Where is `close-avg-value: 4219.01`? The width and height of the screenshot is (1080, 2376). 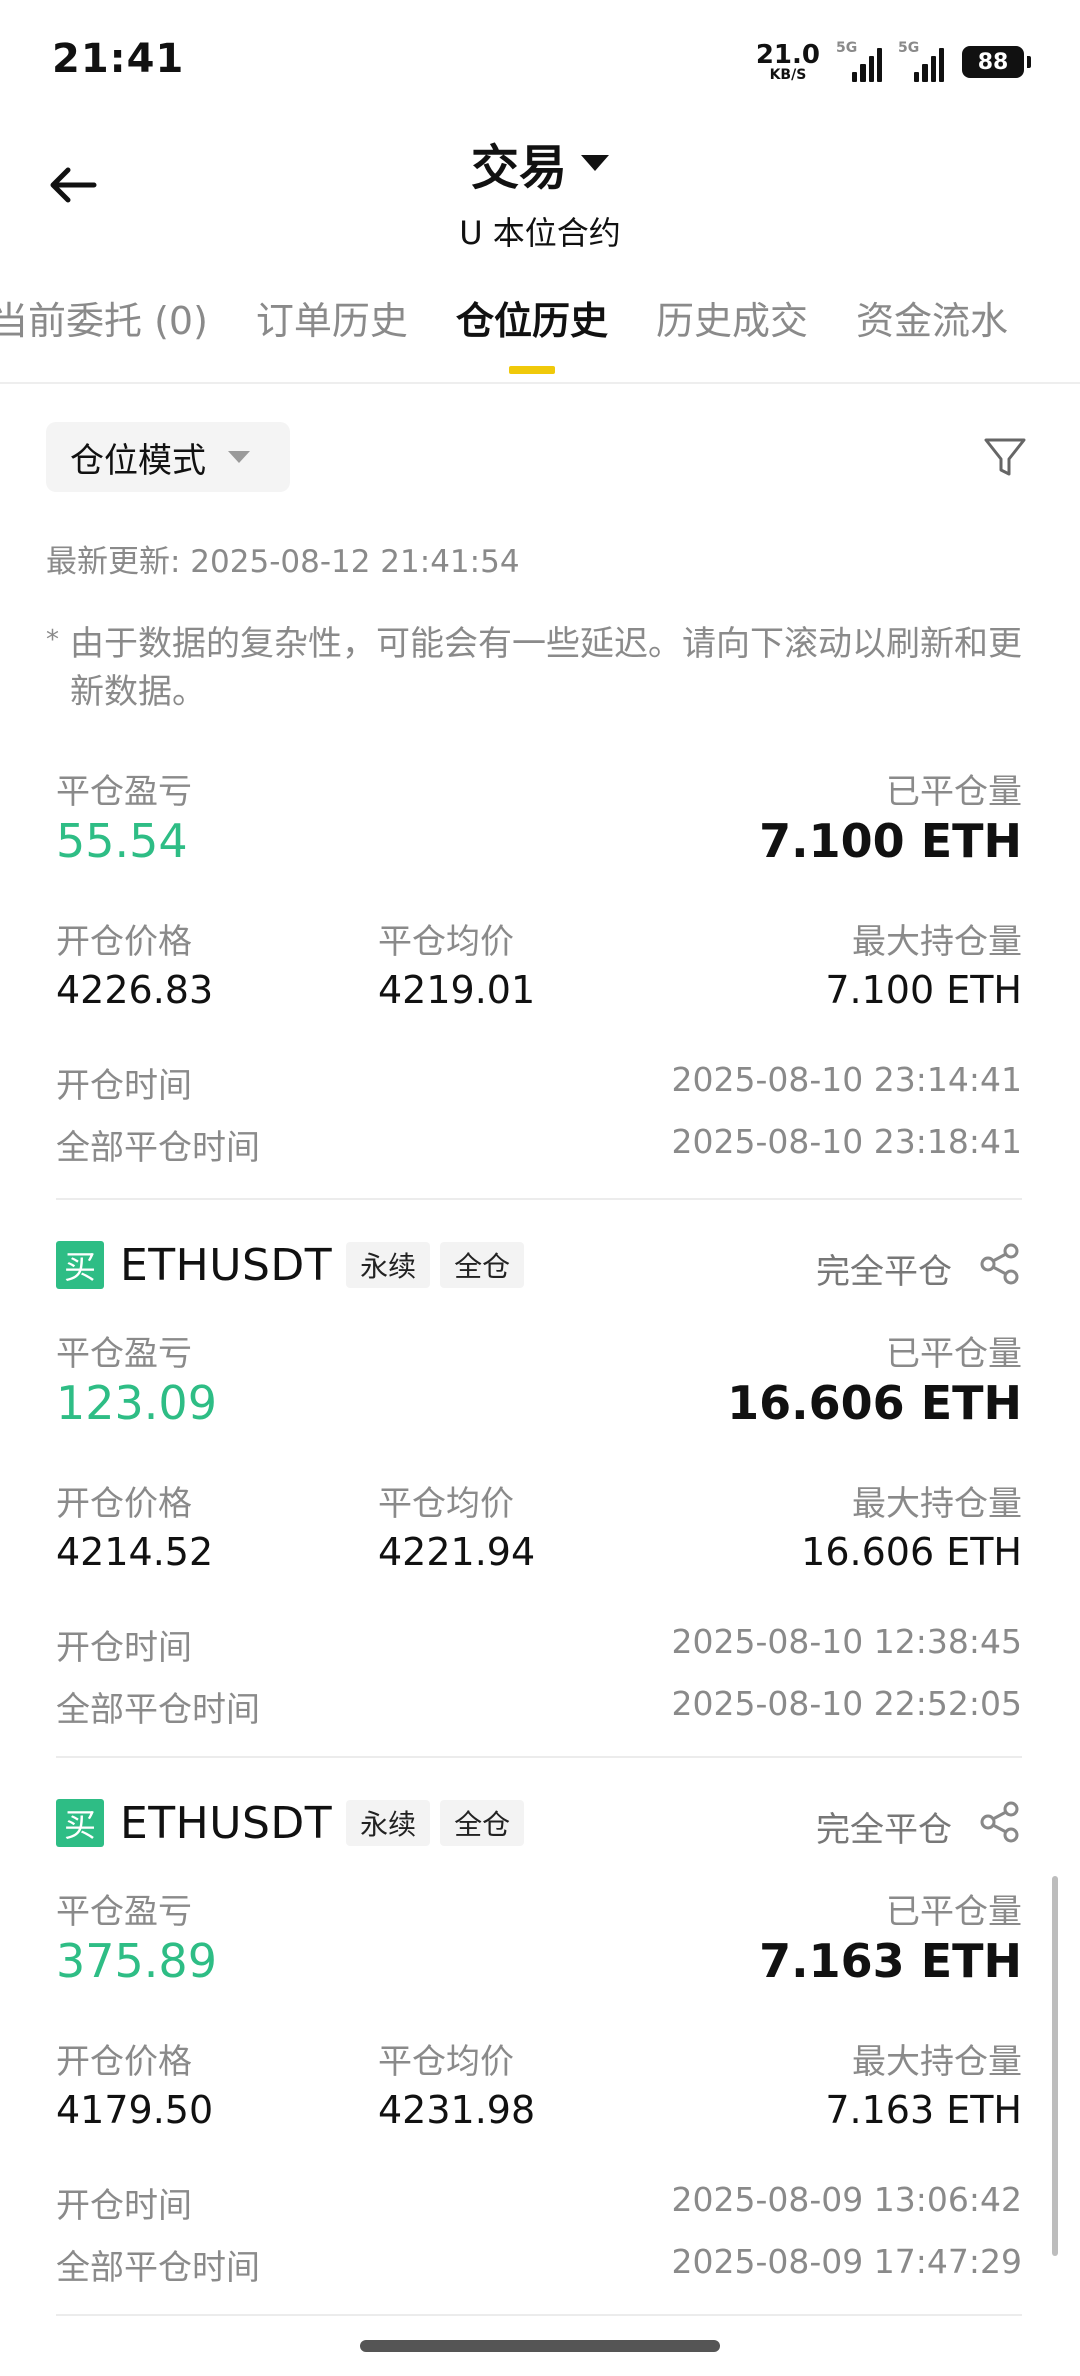
close-avg-value: 4219.01 is located at coordinates (457, 990).